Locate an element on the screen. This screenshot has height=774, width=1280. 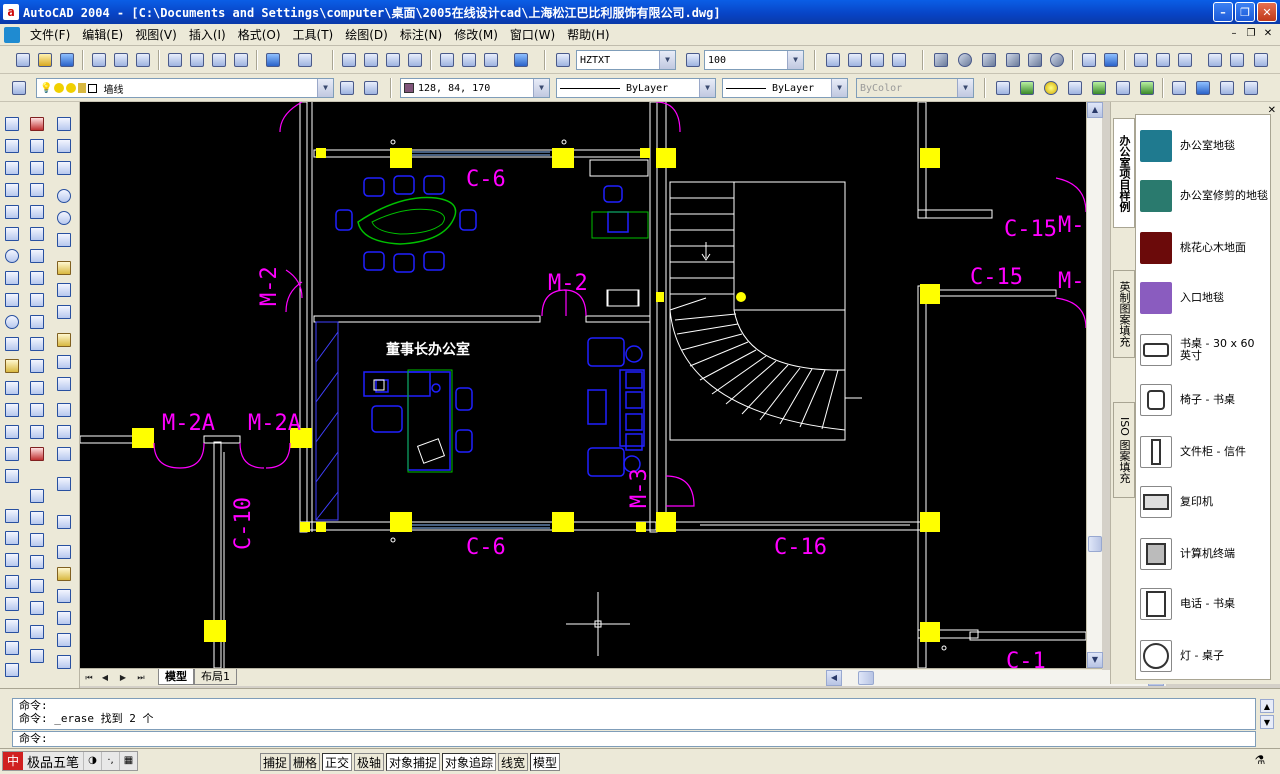
color-select: 128, 84, 170 ▼ is located at coordinates (475, 88).